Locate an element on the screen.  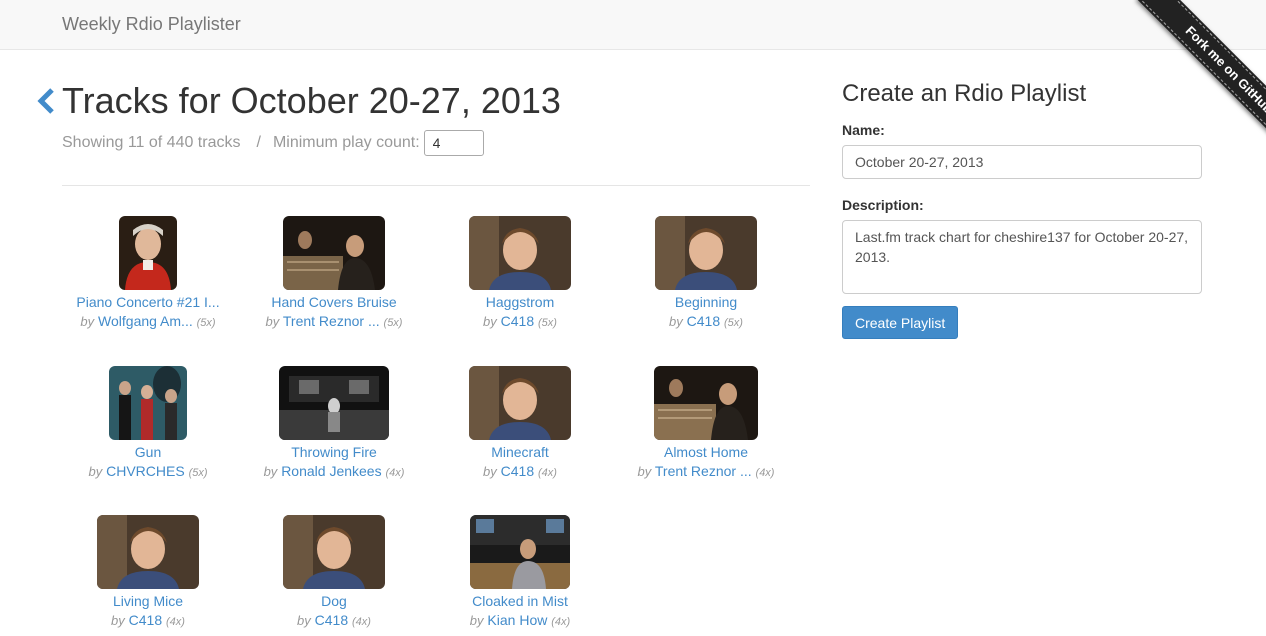
playlist-name-field is located at coordinates (1022, 162).